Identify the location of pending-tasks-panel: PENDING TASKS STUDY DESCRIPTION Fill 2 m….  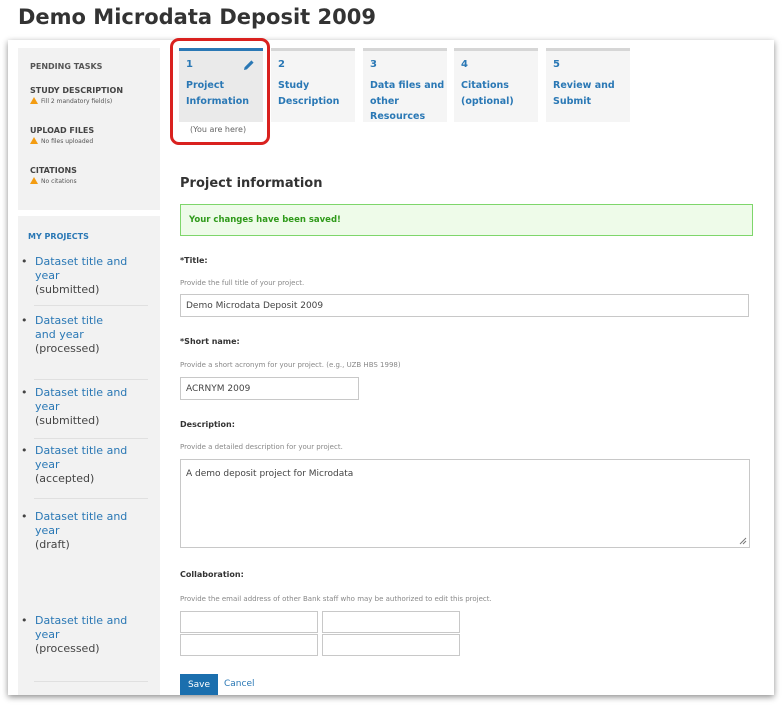
(89, 129).